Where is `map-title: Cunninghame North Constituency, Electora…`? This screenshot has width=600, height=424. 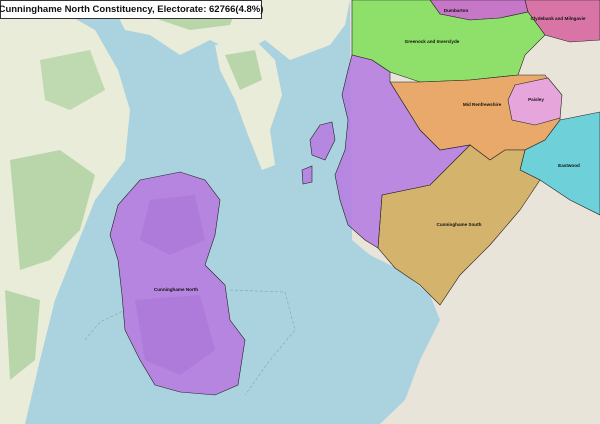
map-title: Cunninghame North Constituency, Electora… is located at coordinates (131, 9).